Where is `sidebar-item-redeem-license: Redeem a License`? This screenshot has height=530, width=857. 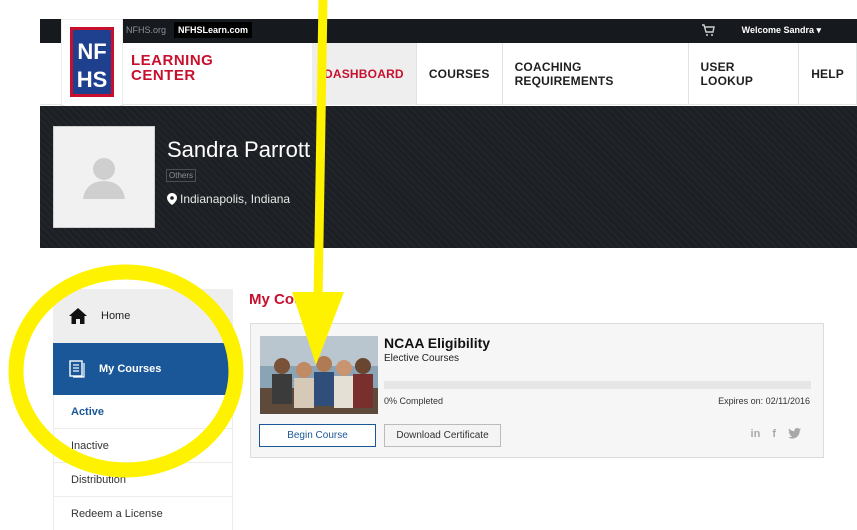 sidebar-item-redeem-license: Redeem a License is located at coordinates (143, 513).